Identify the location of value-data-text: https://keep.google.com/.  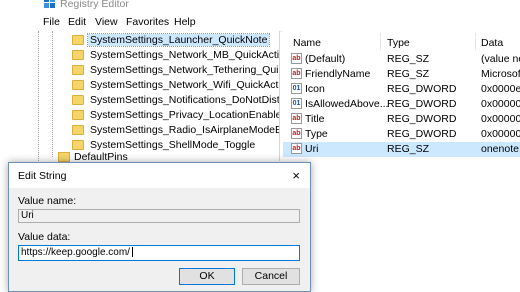
(75, 252).